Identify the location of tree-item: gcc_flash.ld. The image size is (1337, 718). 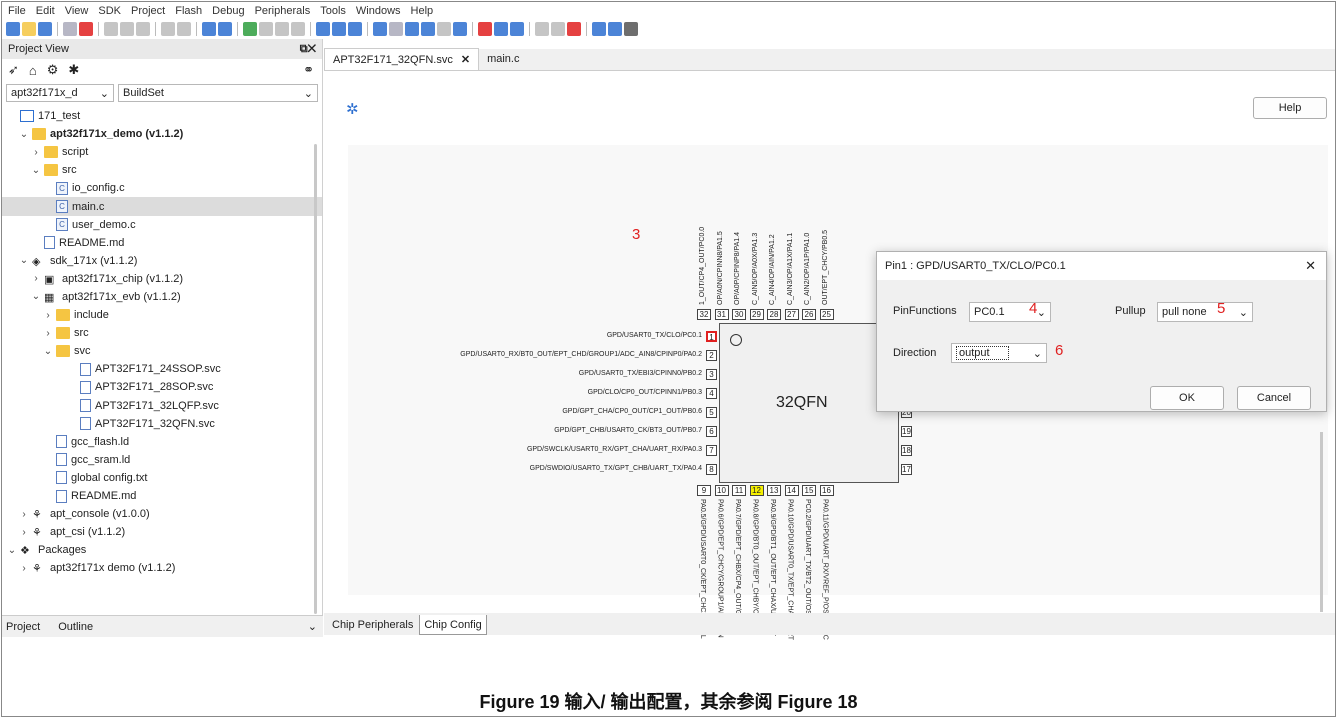
(162, 442).